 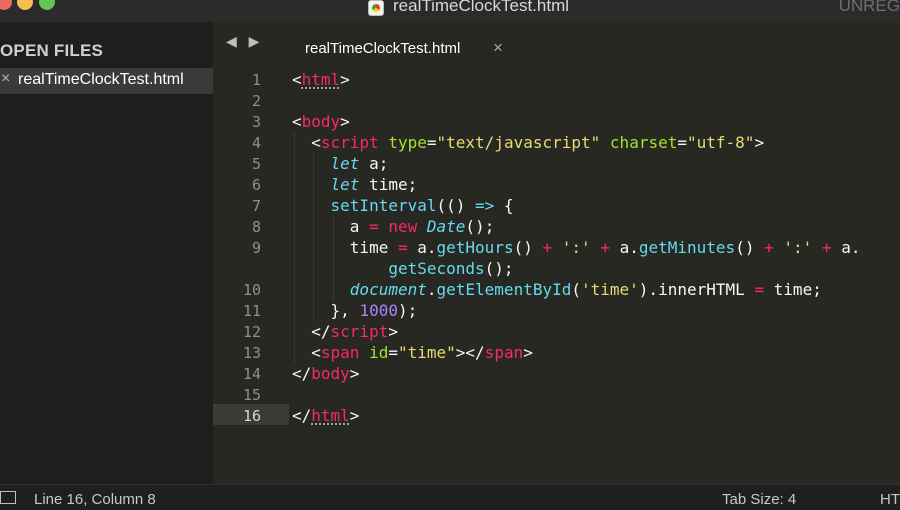 What do you see at coordinates (374, 184) in the screenshot?
I see `code-line: let time;` at bounding box center [374, 184].